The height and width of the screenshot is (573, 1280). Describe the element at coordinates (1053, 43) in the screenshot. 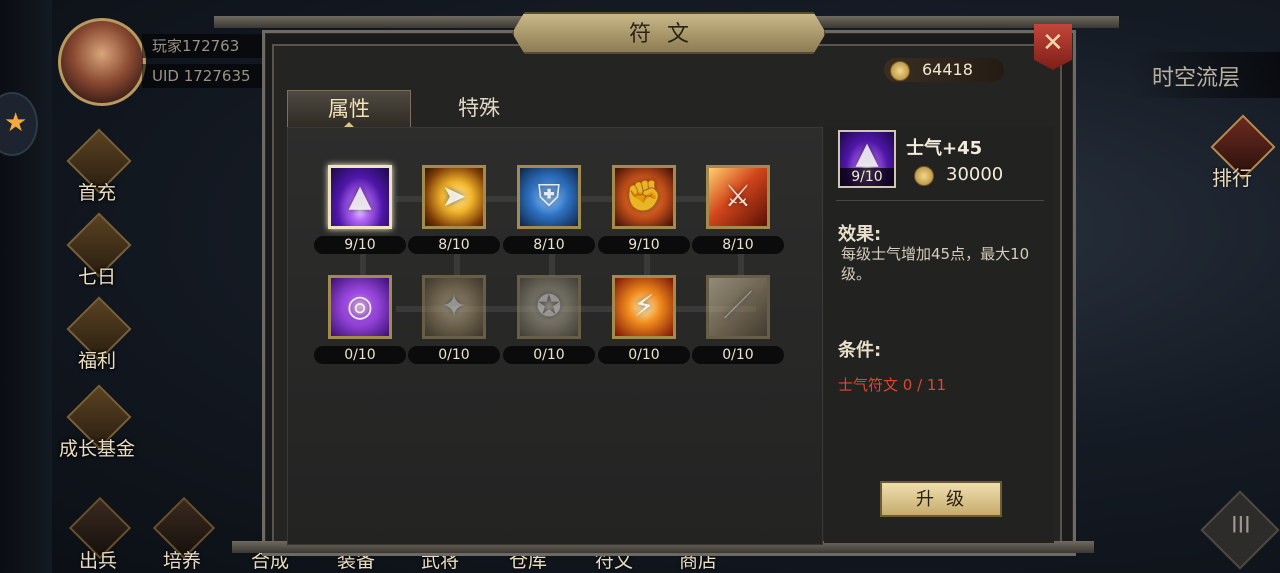

I see `close-icon: ✕` at that location.